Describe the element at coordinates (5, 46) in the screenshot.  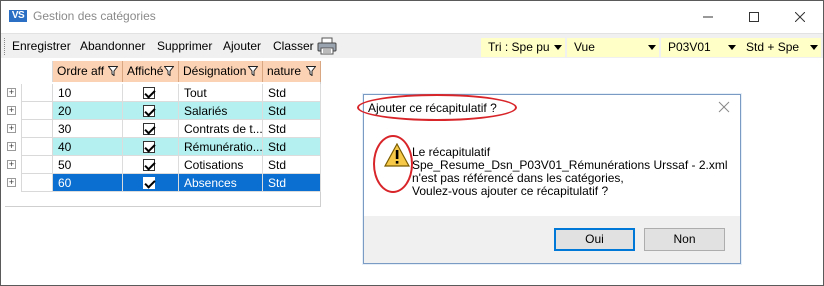
I see `toolbar-grip` at that location.